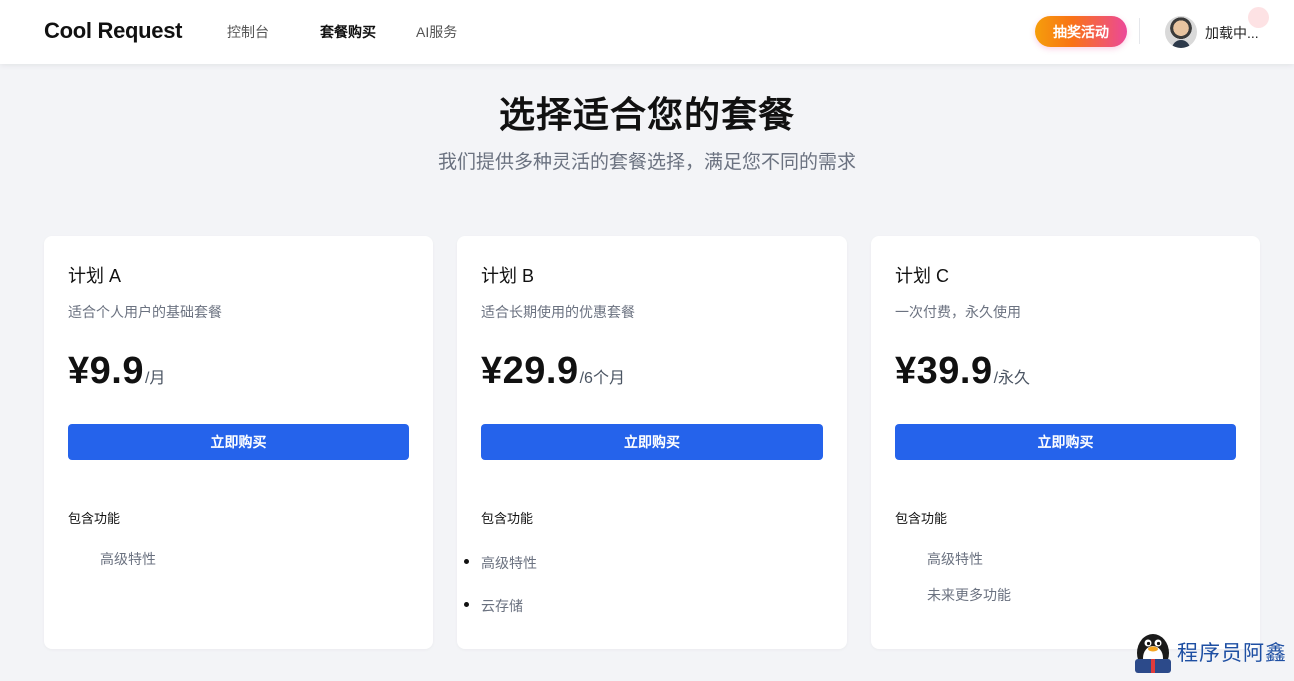  Describe the element at coordinates (1181, 32) in the screenshot. I see `avatar` at that location.